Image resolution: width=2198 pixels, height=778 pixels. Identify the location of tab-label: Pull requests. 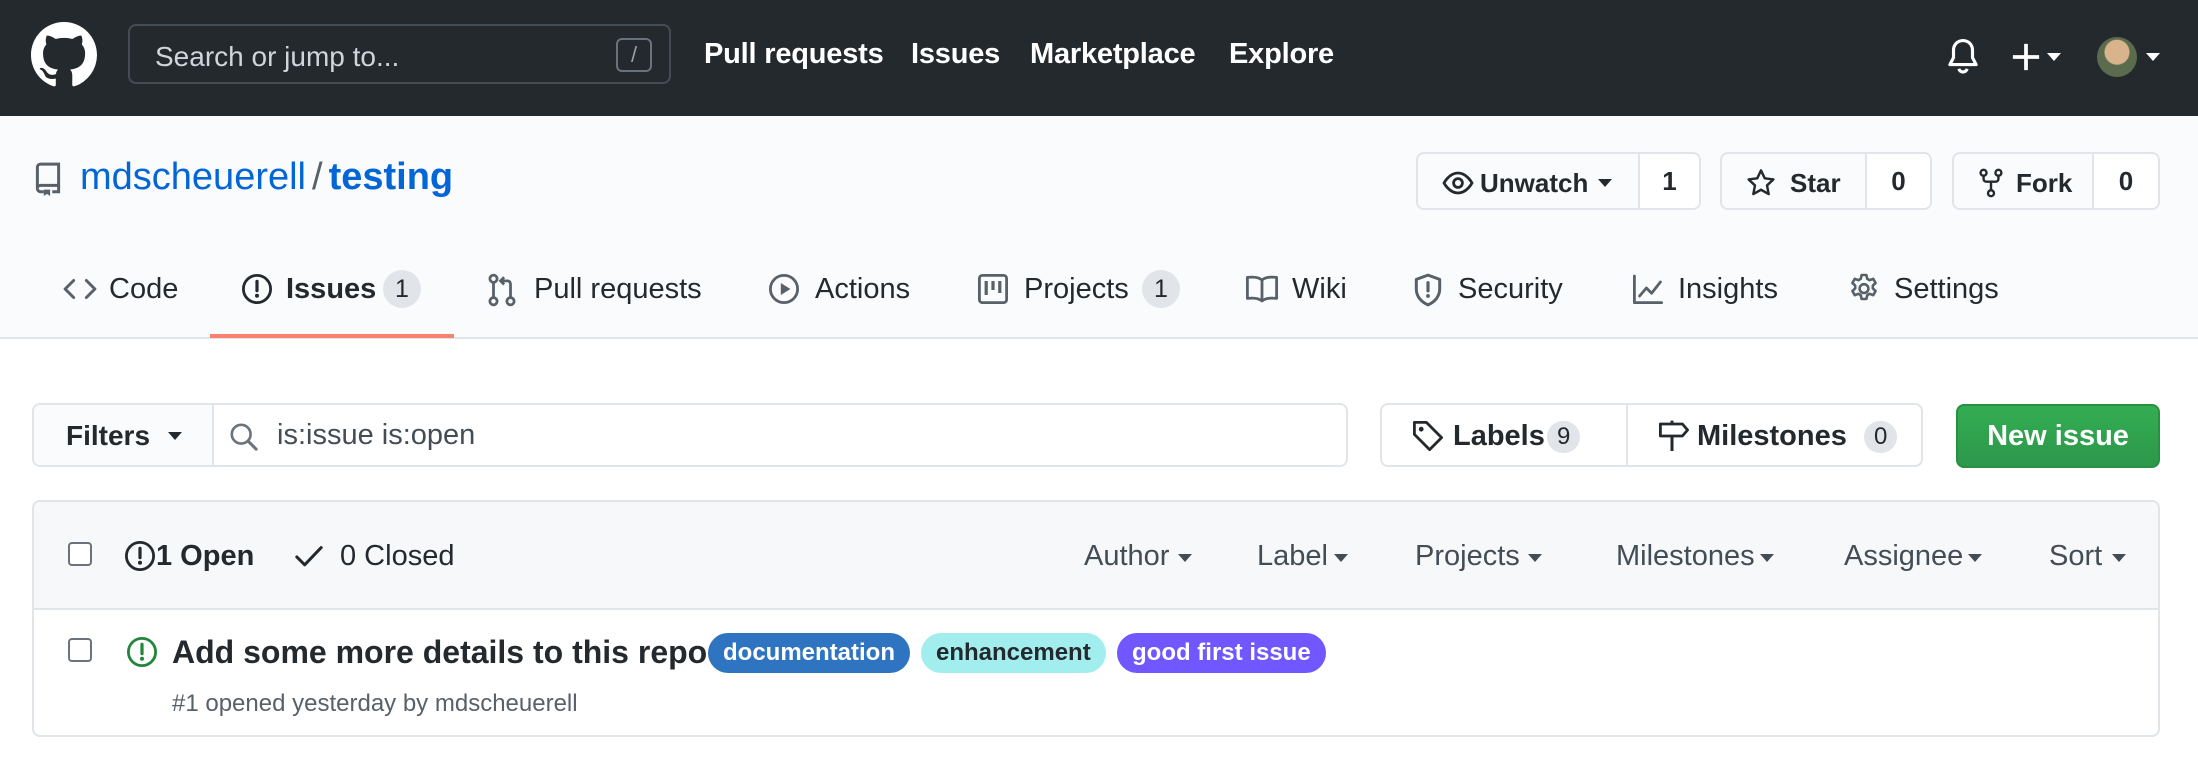
(618, 289).